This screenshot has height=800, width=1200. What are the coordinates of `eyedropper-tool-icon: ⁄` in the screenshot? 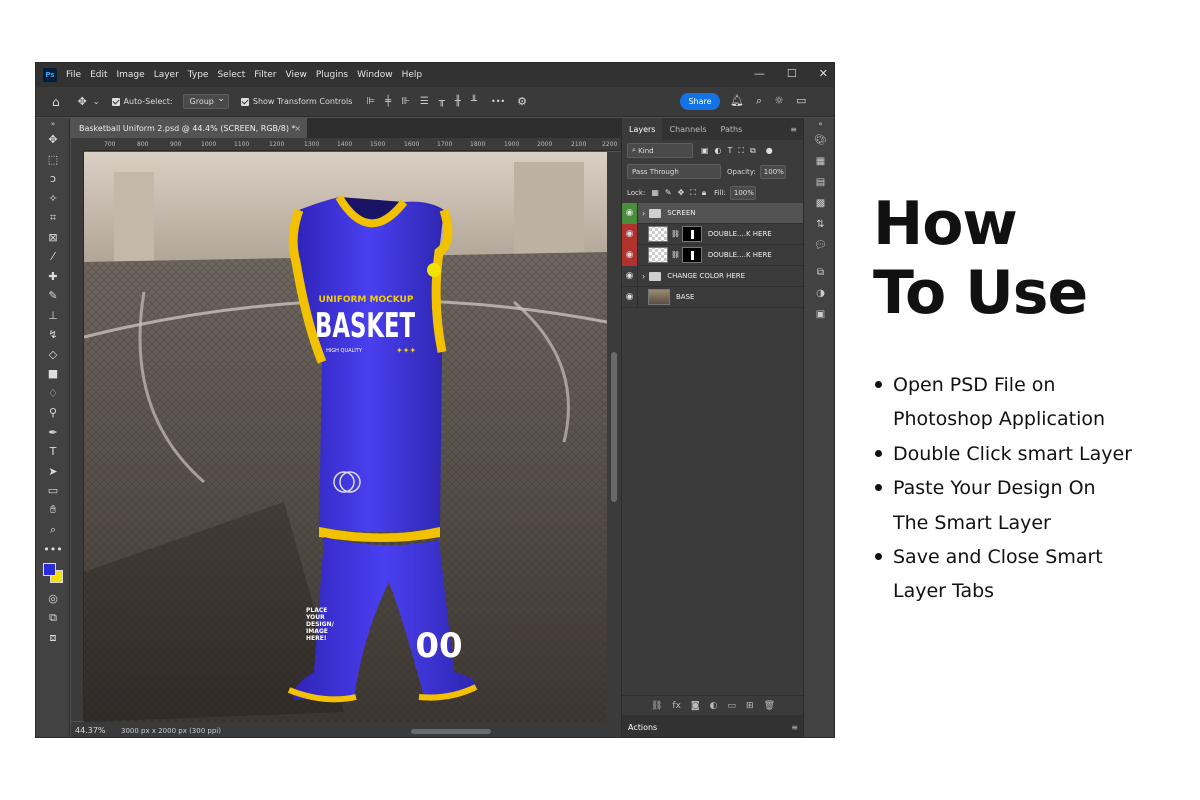 It's located at (53, 257).